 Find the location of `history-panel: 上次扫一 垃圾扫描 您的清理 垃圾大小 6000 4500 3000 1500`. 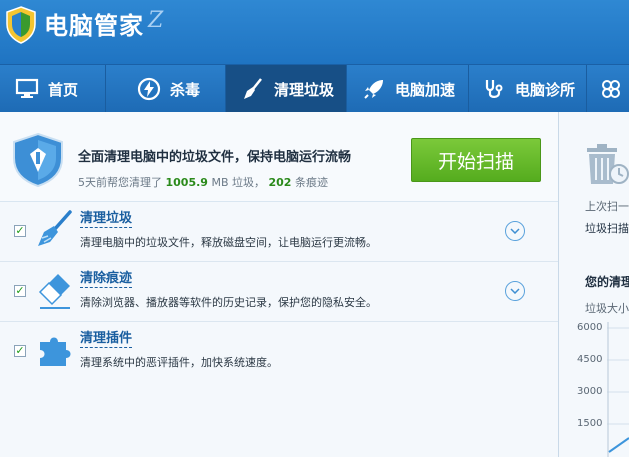

history-panel: 上次扫一 垃圾扫描 您的清理 垃圾大小 6000 4500 3000 1500 is located at coordinates (594, 284).